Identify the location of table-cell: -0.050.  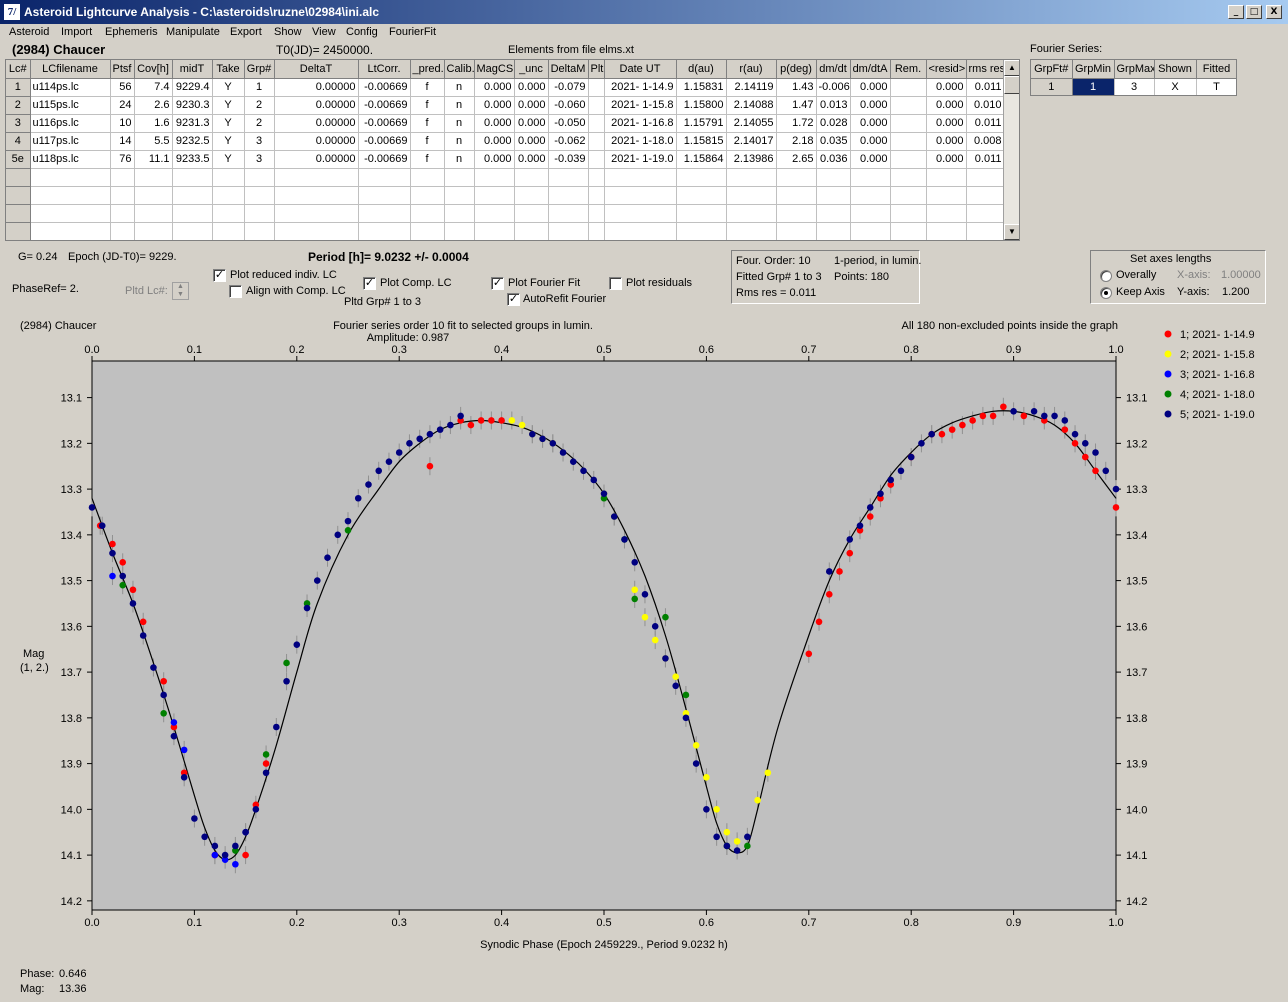
(568, 123).